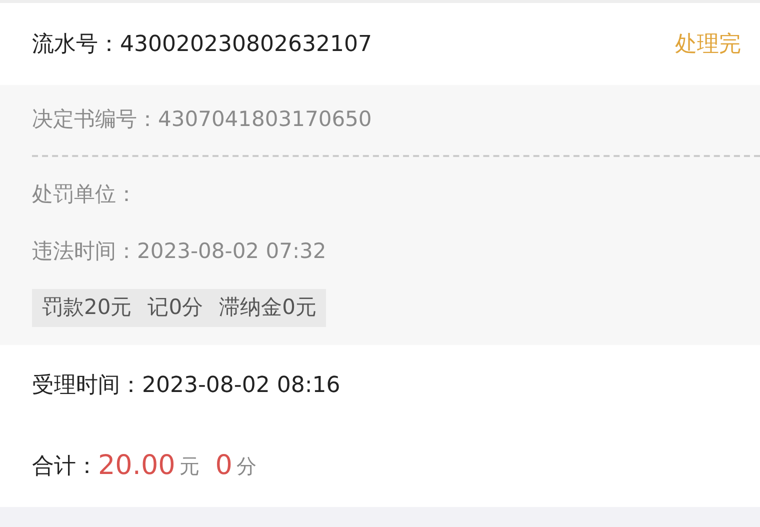 This screenshot has height=527, width=760. What do you see at coordinates (176, 308) in the screenshot?
I see `penalty-item: 记0分` at bounding box center [176, 308].